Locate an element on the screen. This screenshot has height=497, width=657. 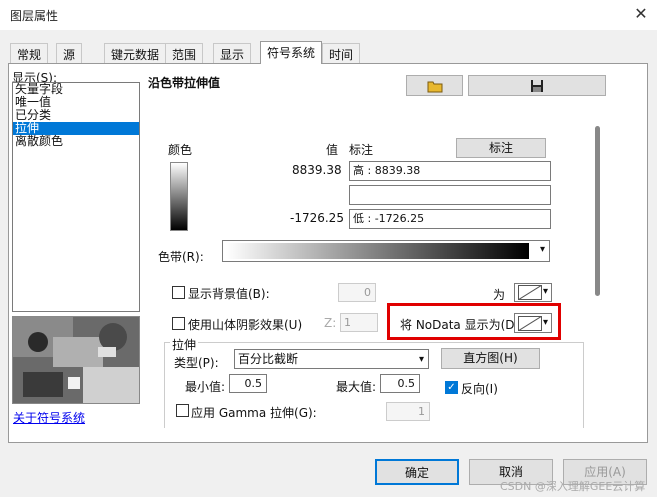
color-ramp-label: 色带(R): is located at coordinates (181, 257).